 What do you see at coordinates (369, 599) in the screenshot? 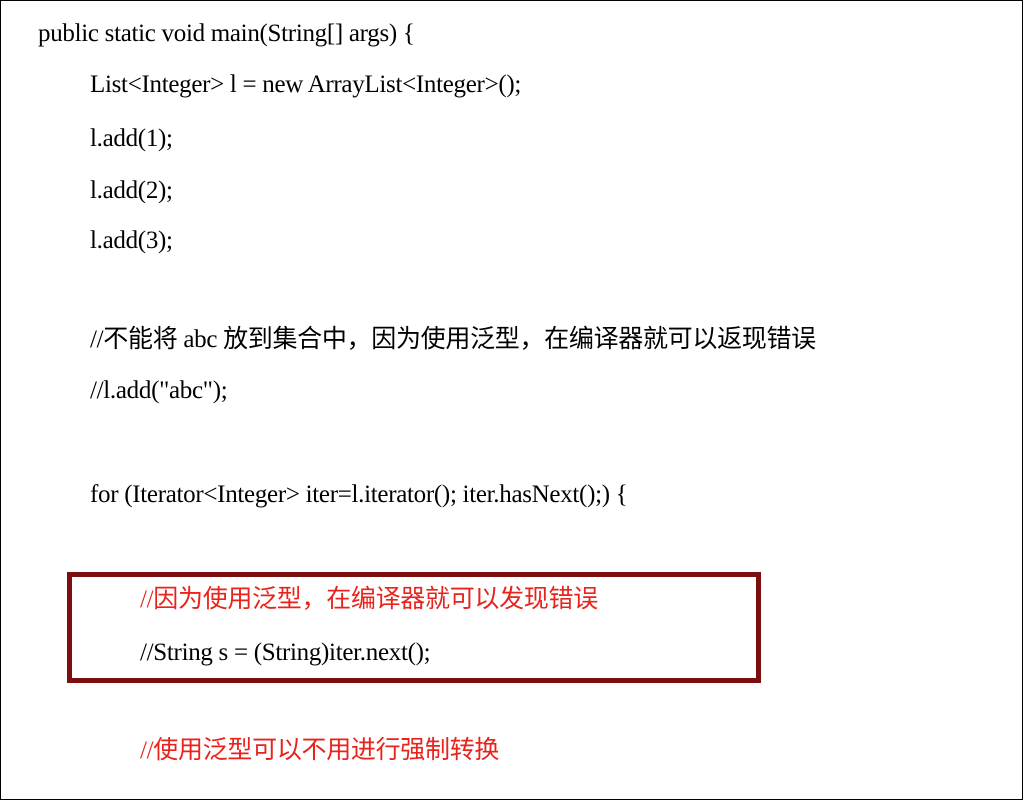
I see `code-comment-compile-error-note: //因为使用泛型，在编译器就可以发现错误` at bounding box center [369, 599].